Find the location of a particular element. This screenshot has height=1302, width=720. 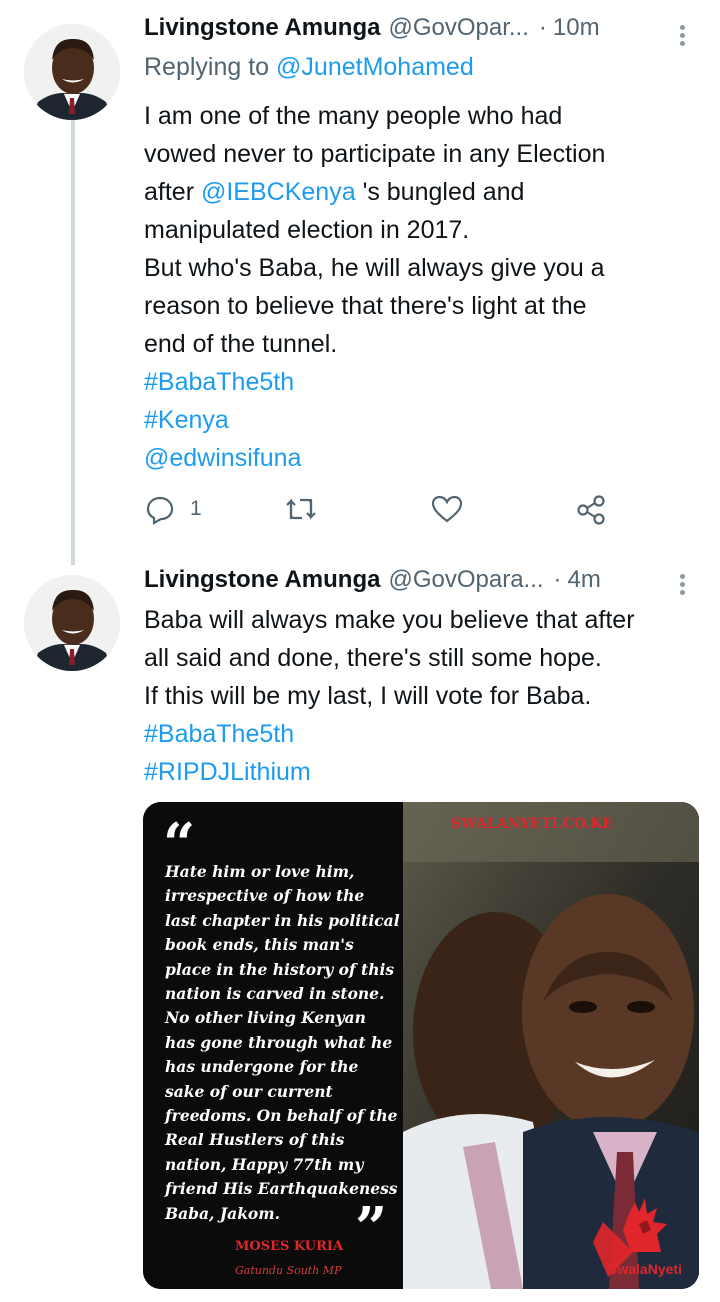

tweet-header: Livingstone Amunga @GovOpara... · 4m is located at coordinates (372, 580).